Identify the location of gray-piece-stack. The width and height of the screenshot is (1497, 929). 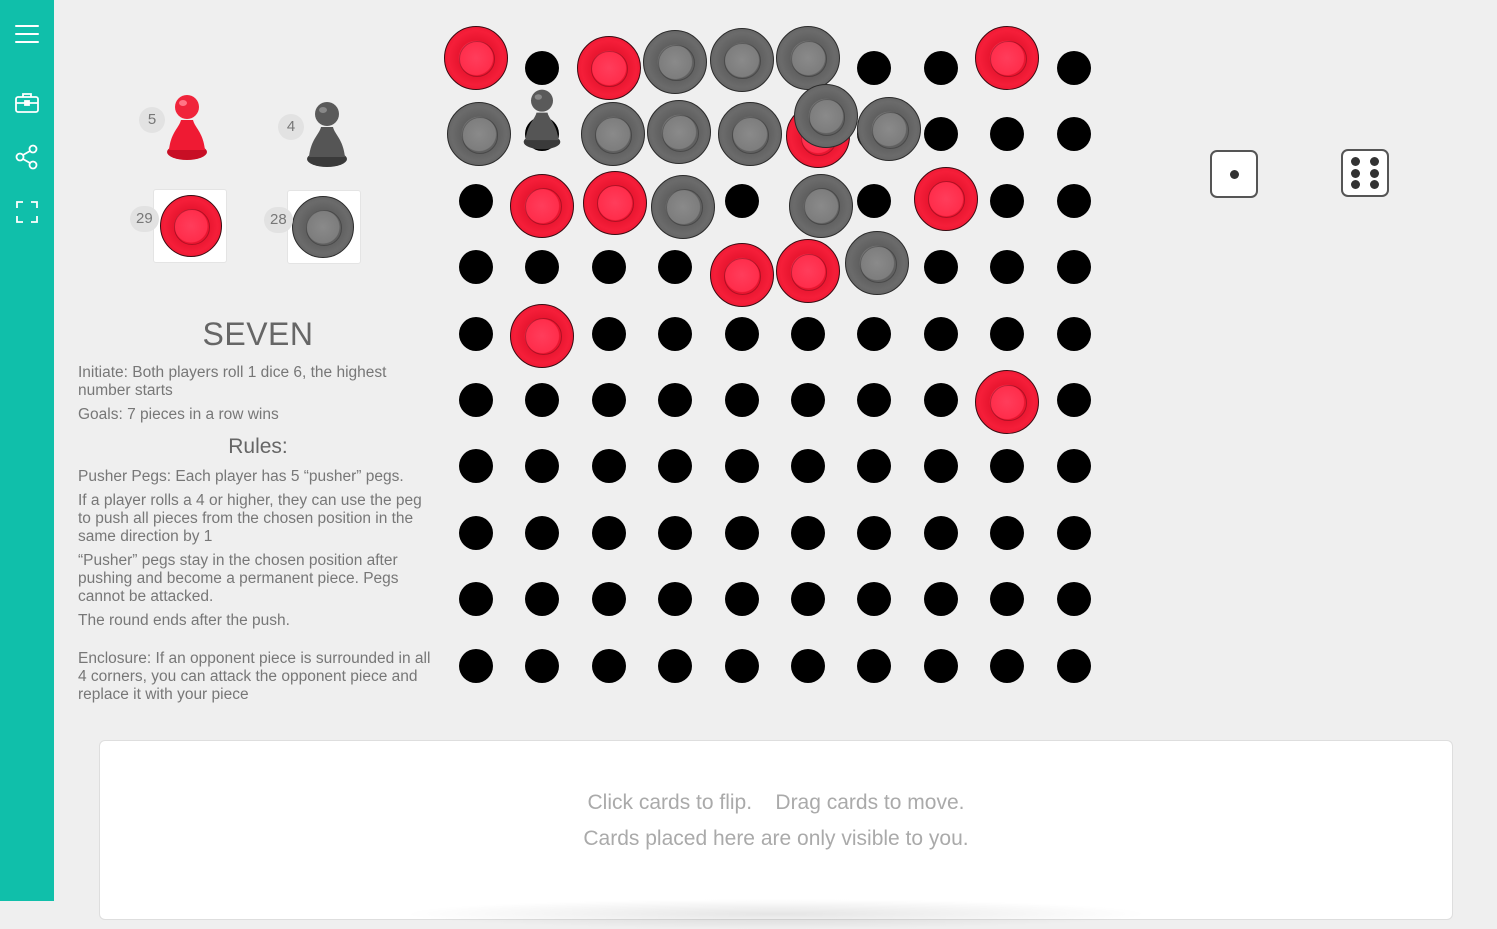
(324, 227).